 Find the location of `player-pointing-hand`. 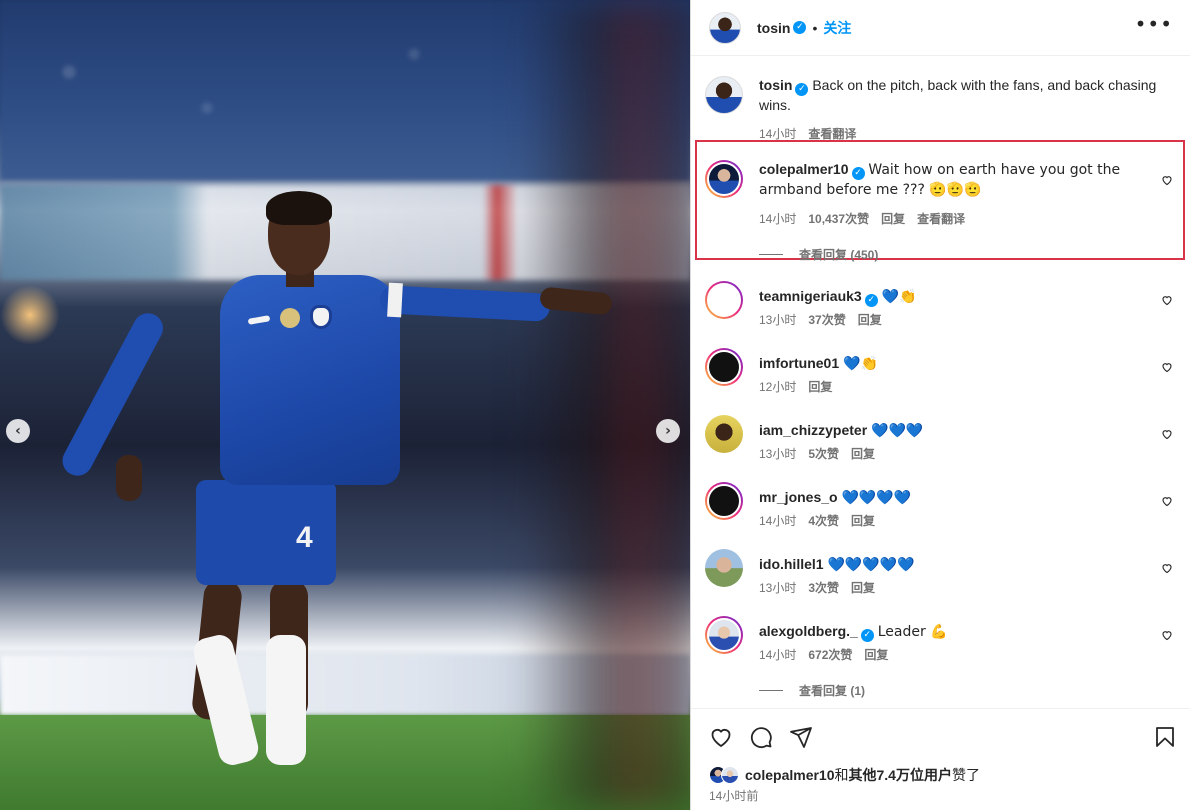

player-pointing-hand is located at coordinates (576, 301).